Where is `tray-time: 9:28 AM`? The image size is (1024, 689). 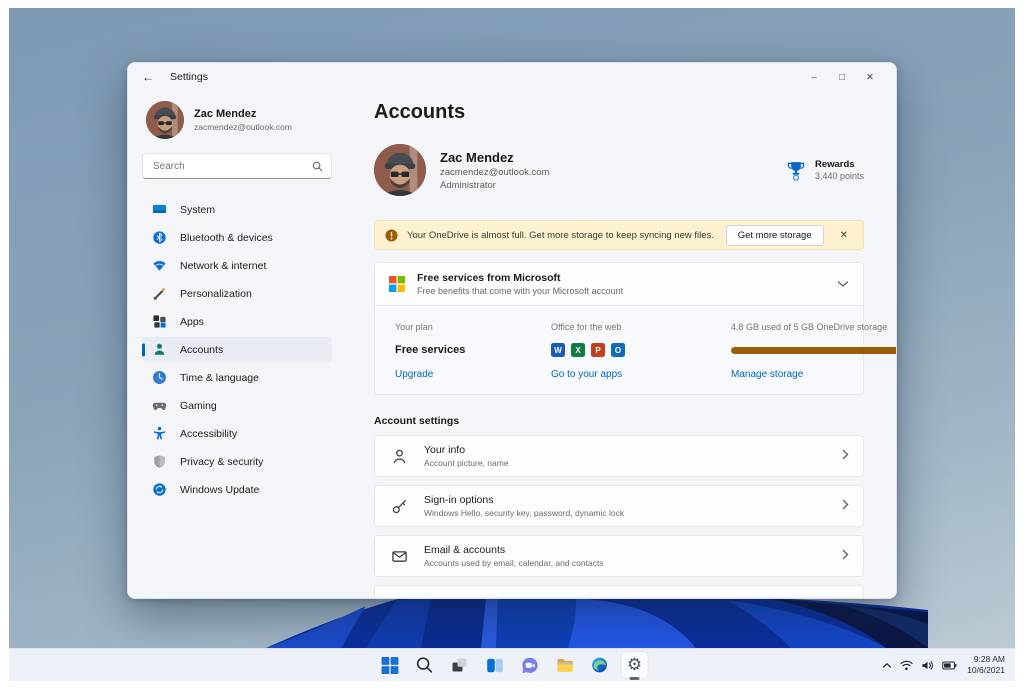
tray-time: 9:28 AM is located at coordinates (989, 658).